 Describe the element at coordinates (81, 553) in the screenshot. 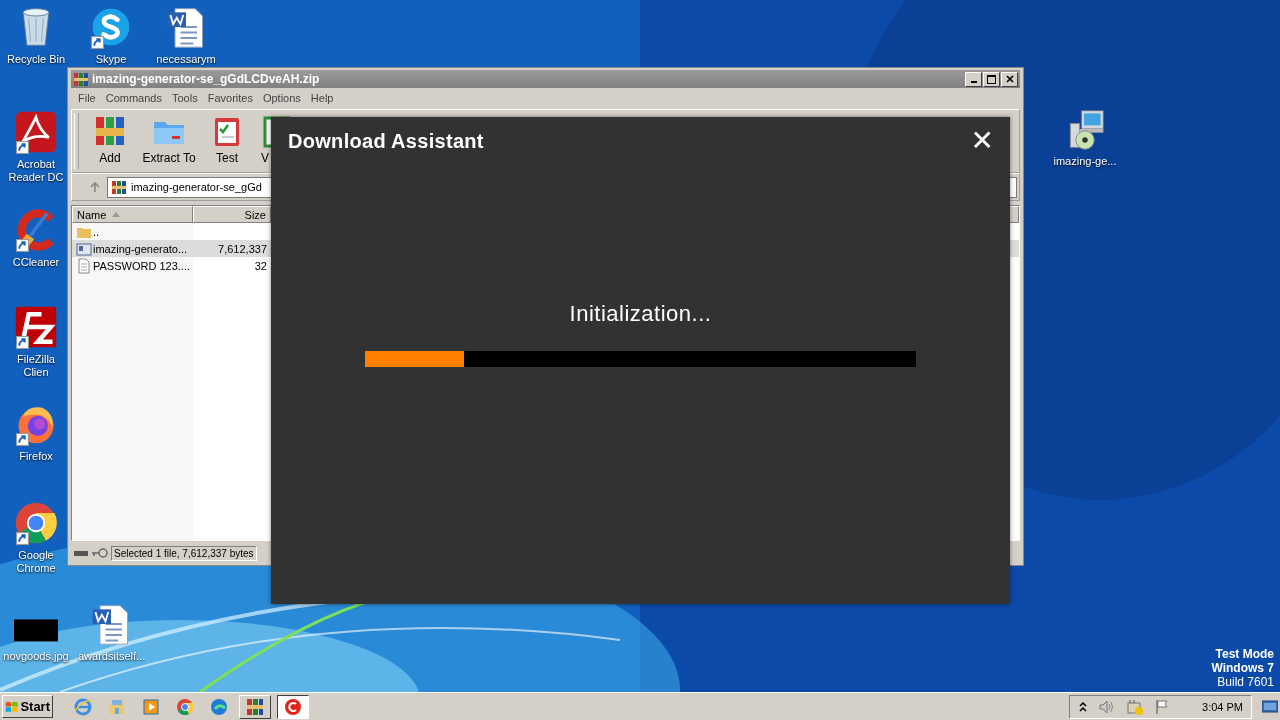

I see `drive-icon` at that location.